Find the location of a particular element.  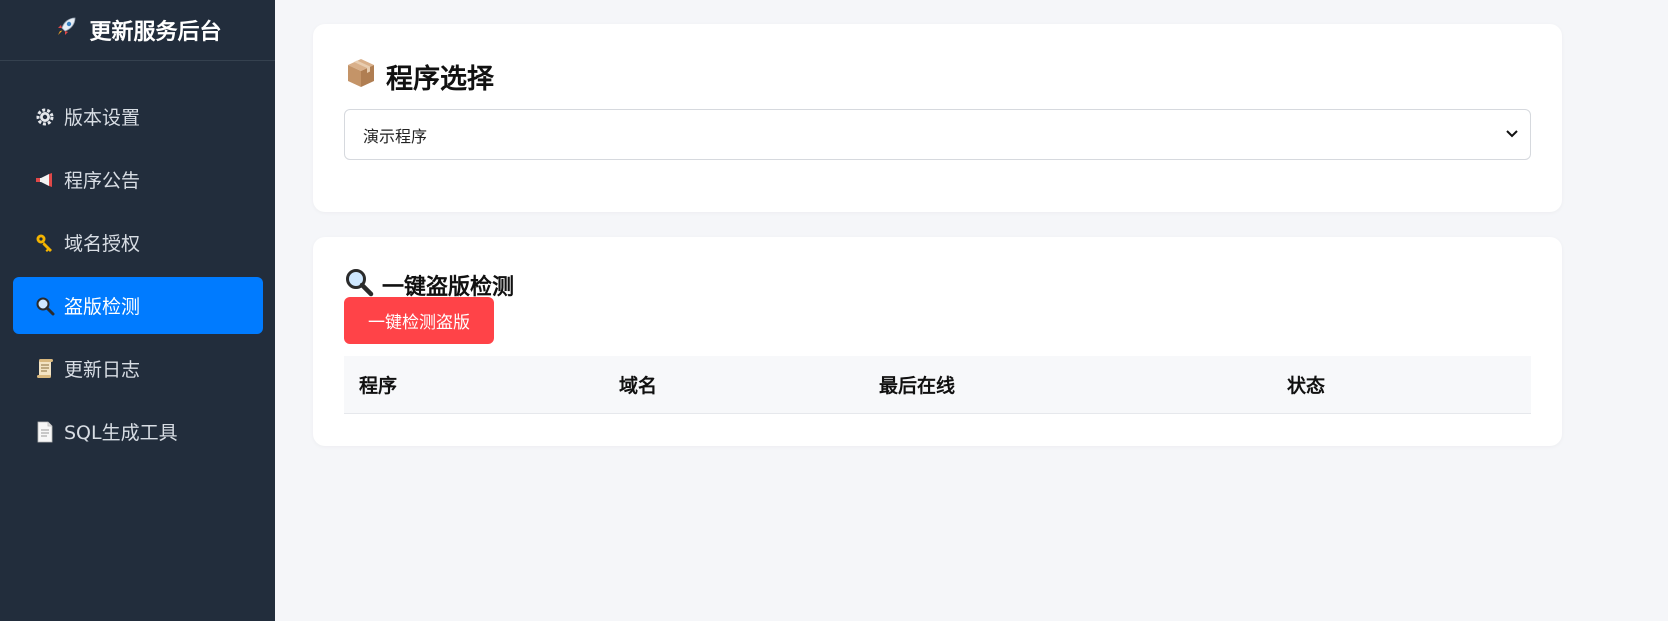

column-header-program: 程序 is located at coordinates (474, 385).